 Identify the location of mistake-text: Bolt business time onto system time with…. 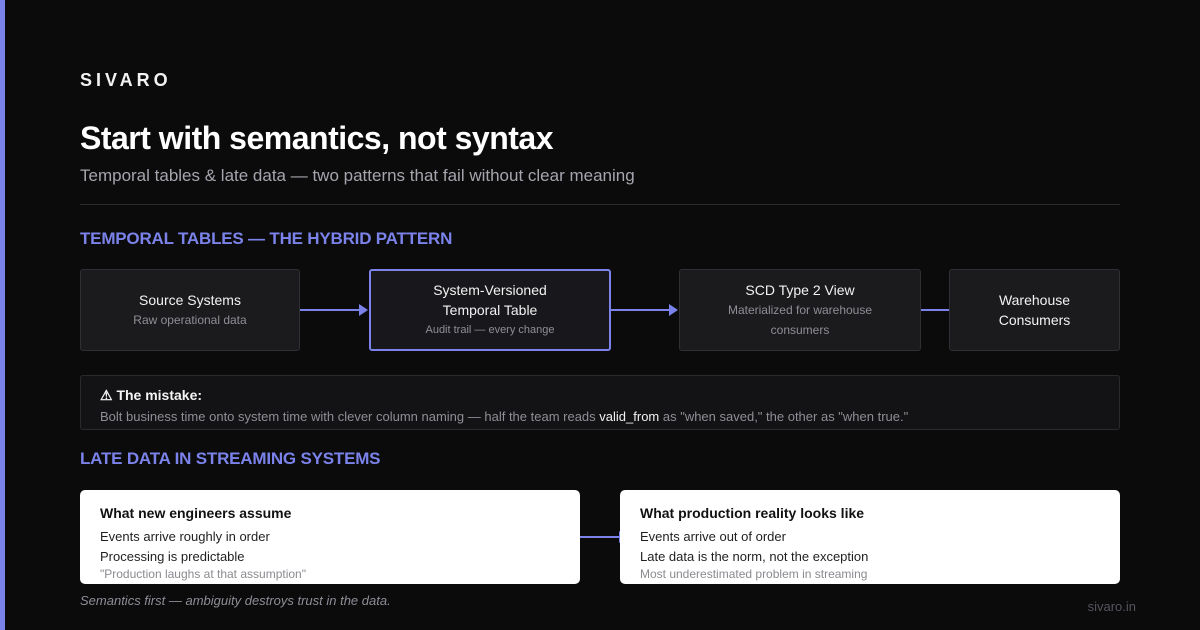
(600, 416).